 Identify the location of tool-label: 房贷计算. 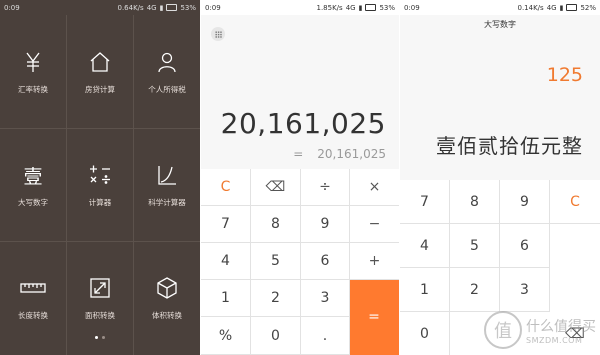
(100, 89).